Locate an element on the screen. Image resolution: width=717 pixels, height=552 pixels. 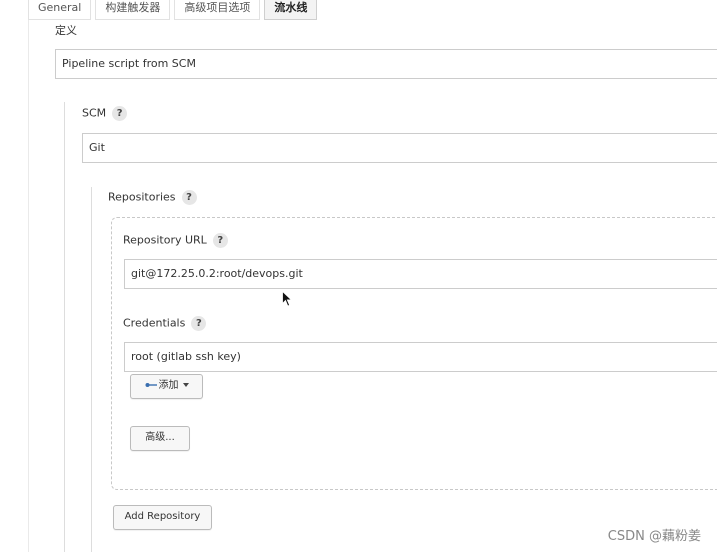
section-border is located at coordinates (28, 286).